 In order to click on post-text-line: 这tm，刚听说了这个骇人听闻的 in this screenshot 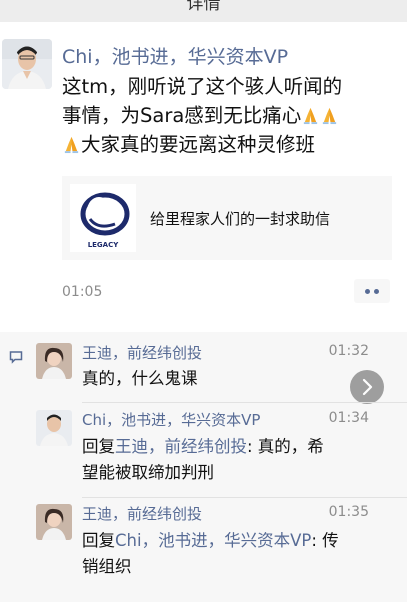, I will do `click(202, 86)`.